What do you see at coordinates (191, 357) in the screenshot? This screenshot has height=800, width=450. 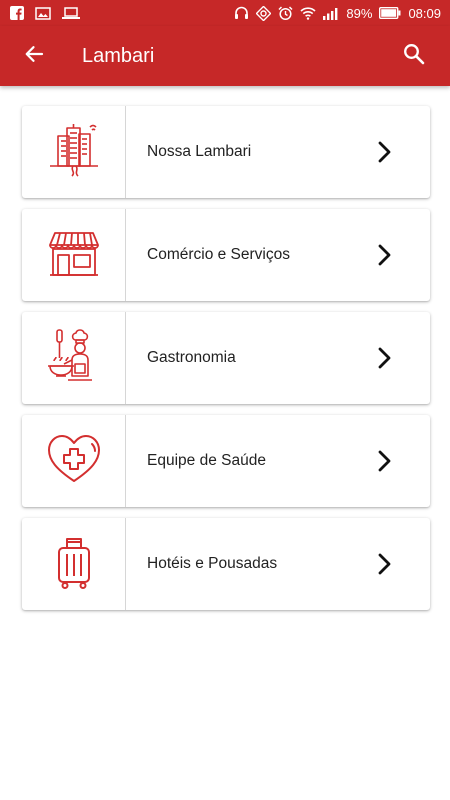 I see `menu-item-label: Gastronomia` at bounding box center [191, 357].